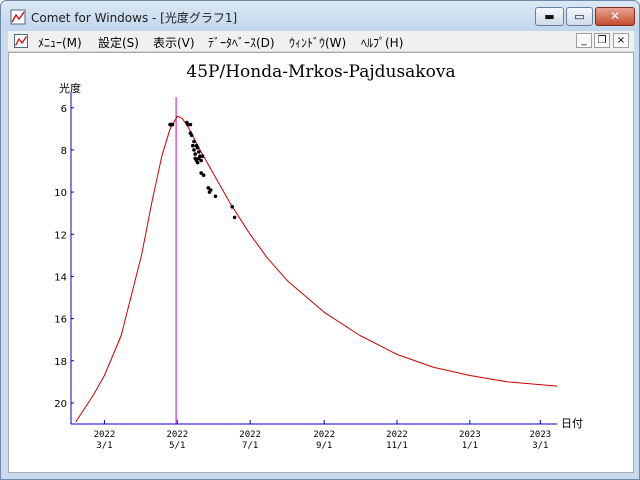  Describe the element at coordinates (21, 41) in the screenshot. I see `child-window-icon` at that location.